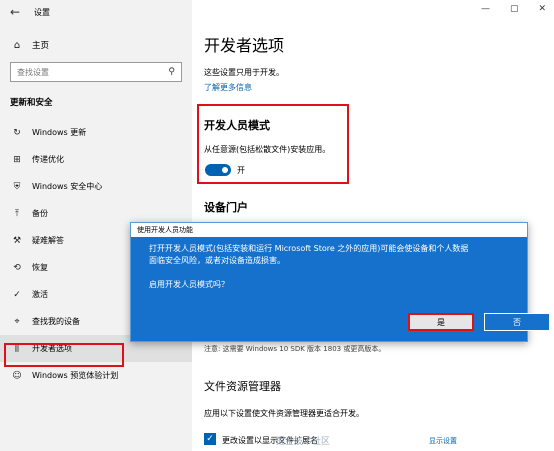  What do you see at coordinates (75, 375) in the screenshot?
I see `sidebar-item-label: Windows 预览体验计划` at bounding box center [75, 375].